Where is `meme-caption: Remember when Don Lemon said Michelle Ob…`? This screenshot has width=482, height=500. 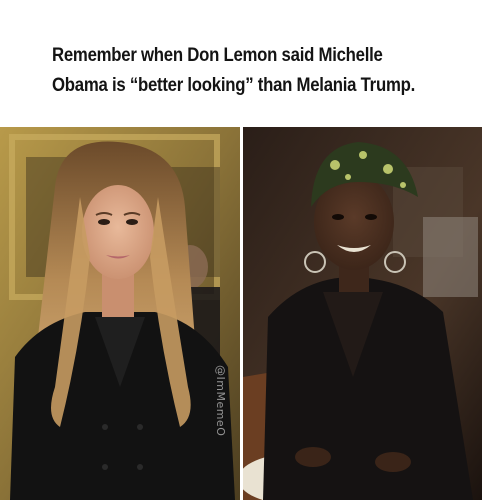
meme-caption: Remember when Don Lemon said Michelle Ob… is located at coordinates (233, 70).